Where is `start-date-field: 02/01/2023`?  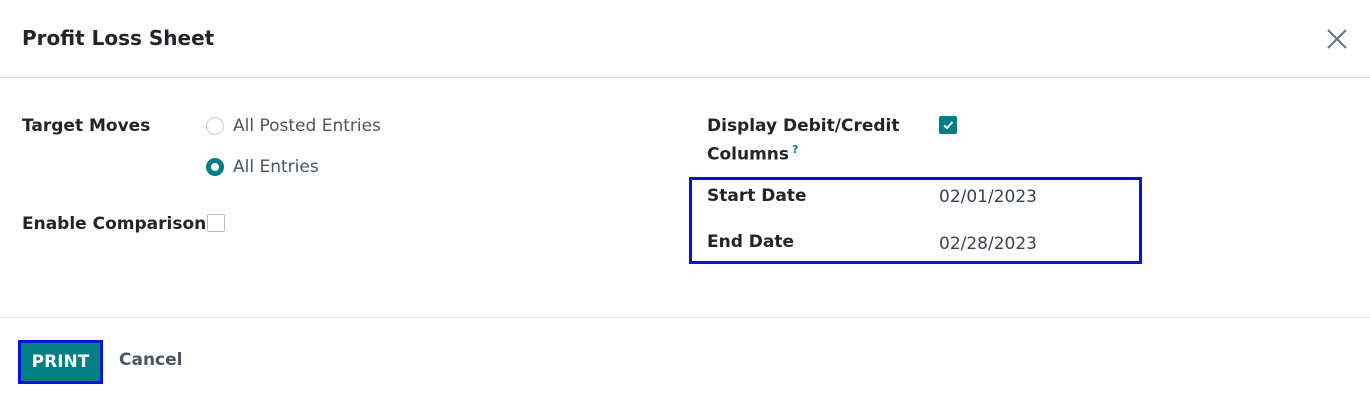
start-date-field: 02/01/2023 is located at coordinates (988, 197).